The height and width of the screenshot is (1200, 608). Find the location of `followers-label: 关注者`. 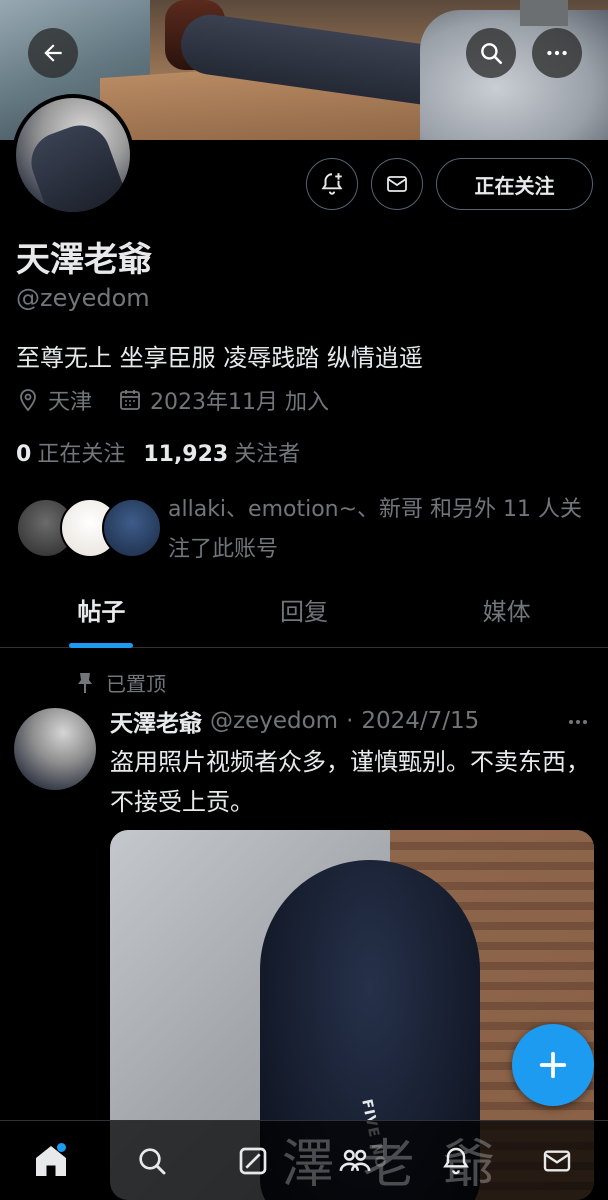

followers-label: 关注者 is located at coordinates (267, 454).